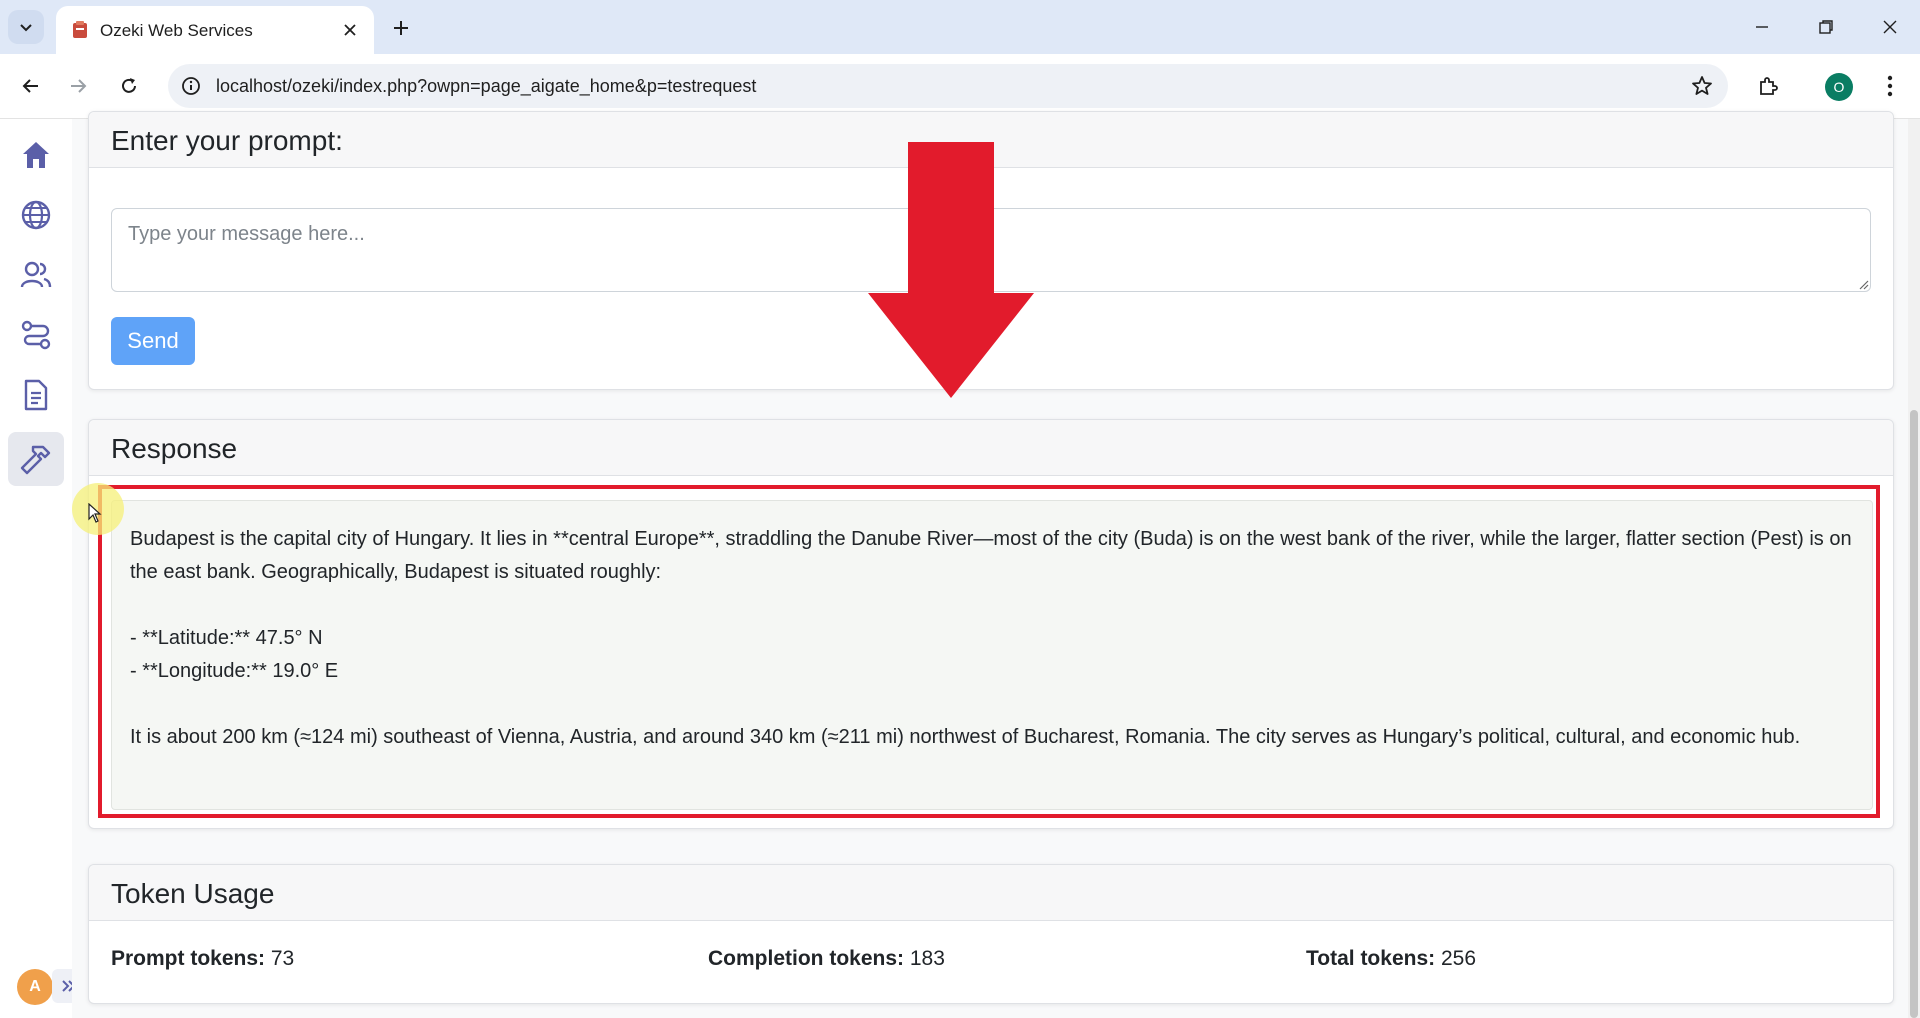 The image size is (1920, 1018). Describe the element at coordinates (991, 448) in the screenshot. I see `response-card-header: Response` at that location.